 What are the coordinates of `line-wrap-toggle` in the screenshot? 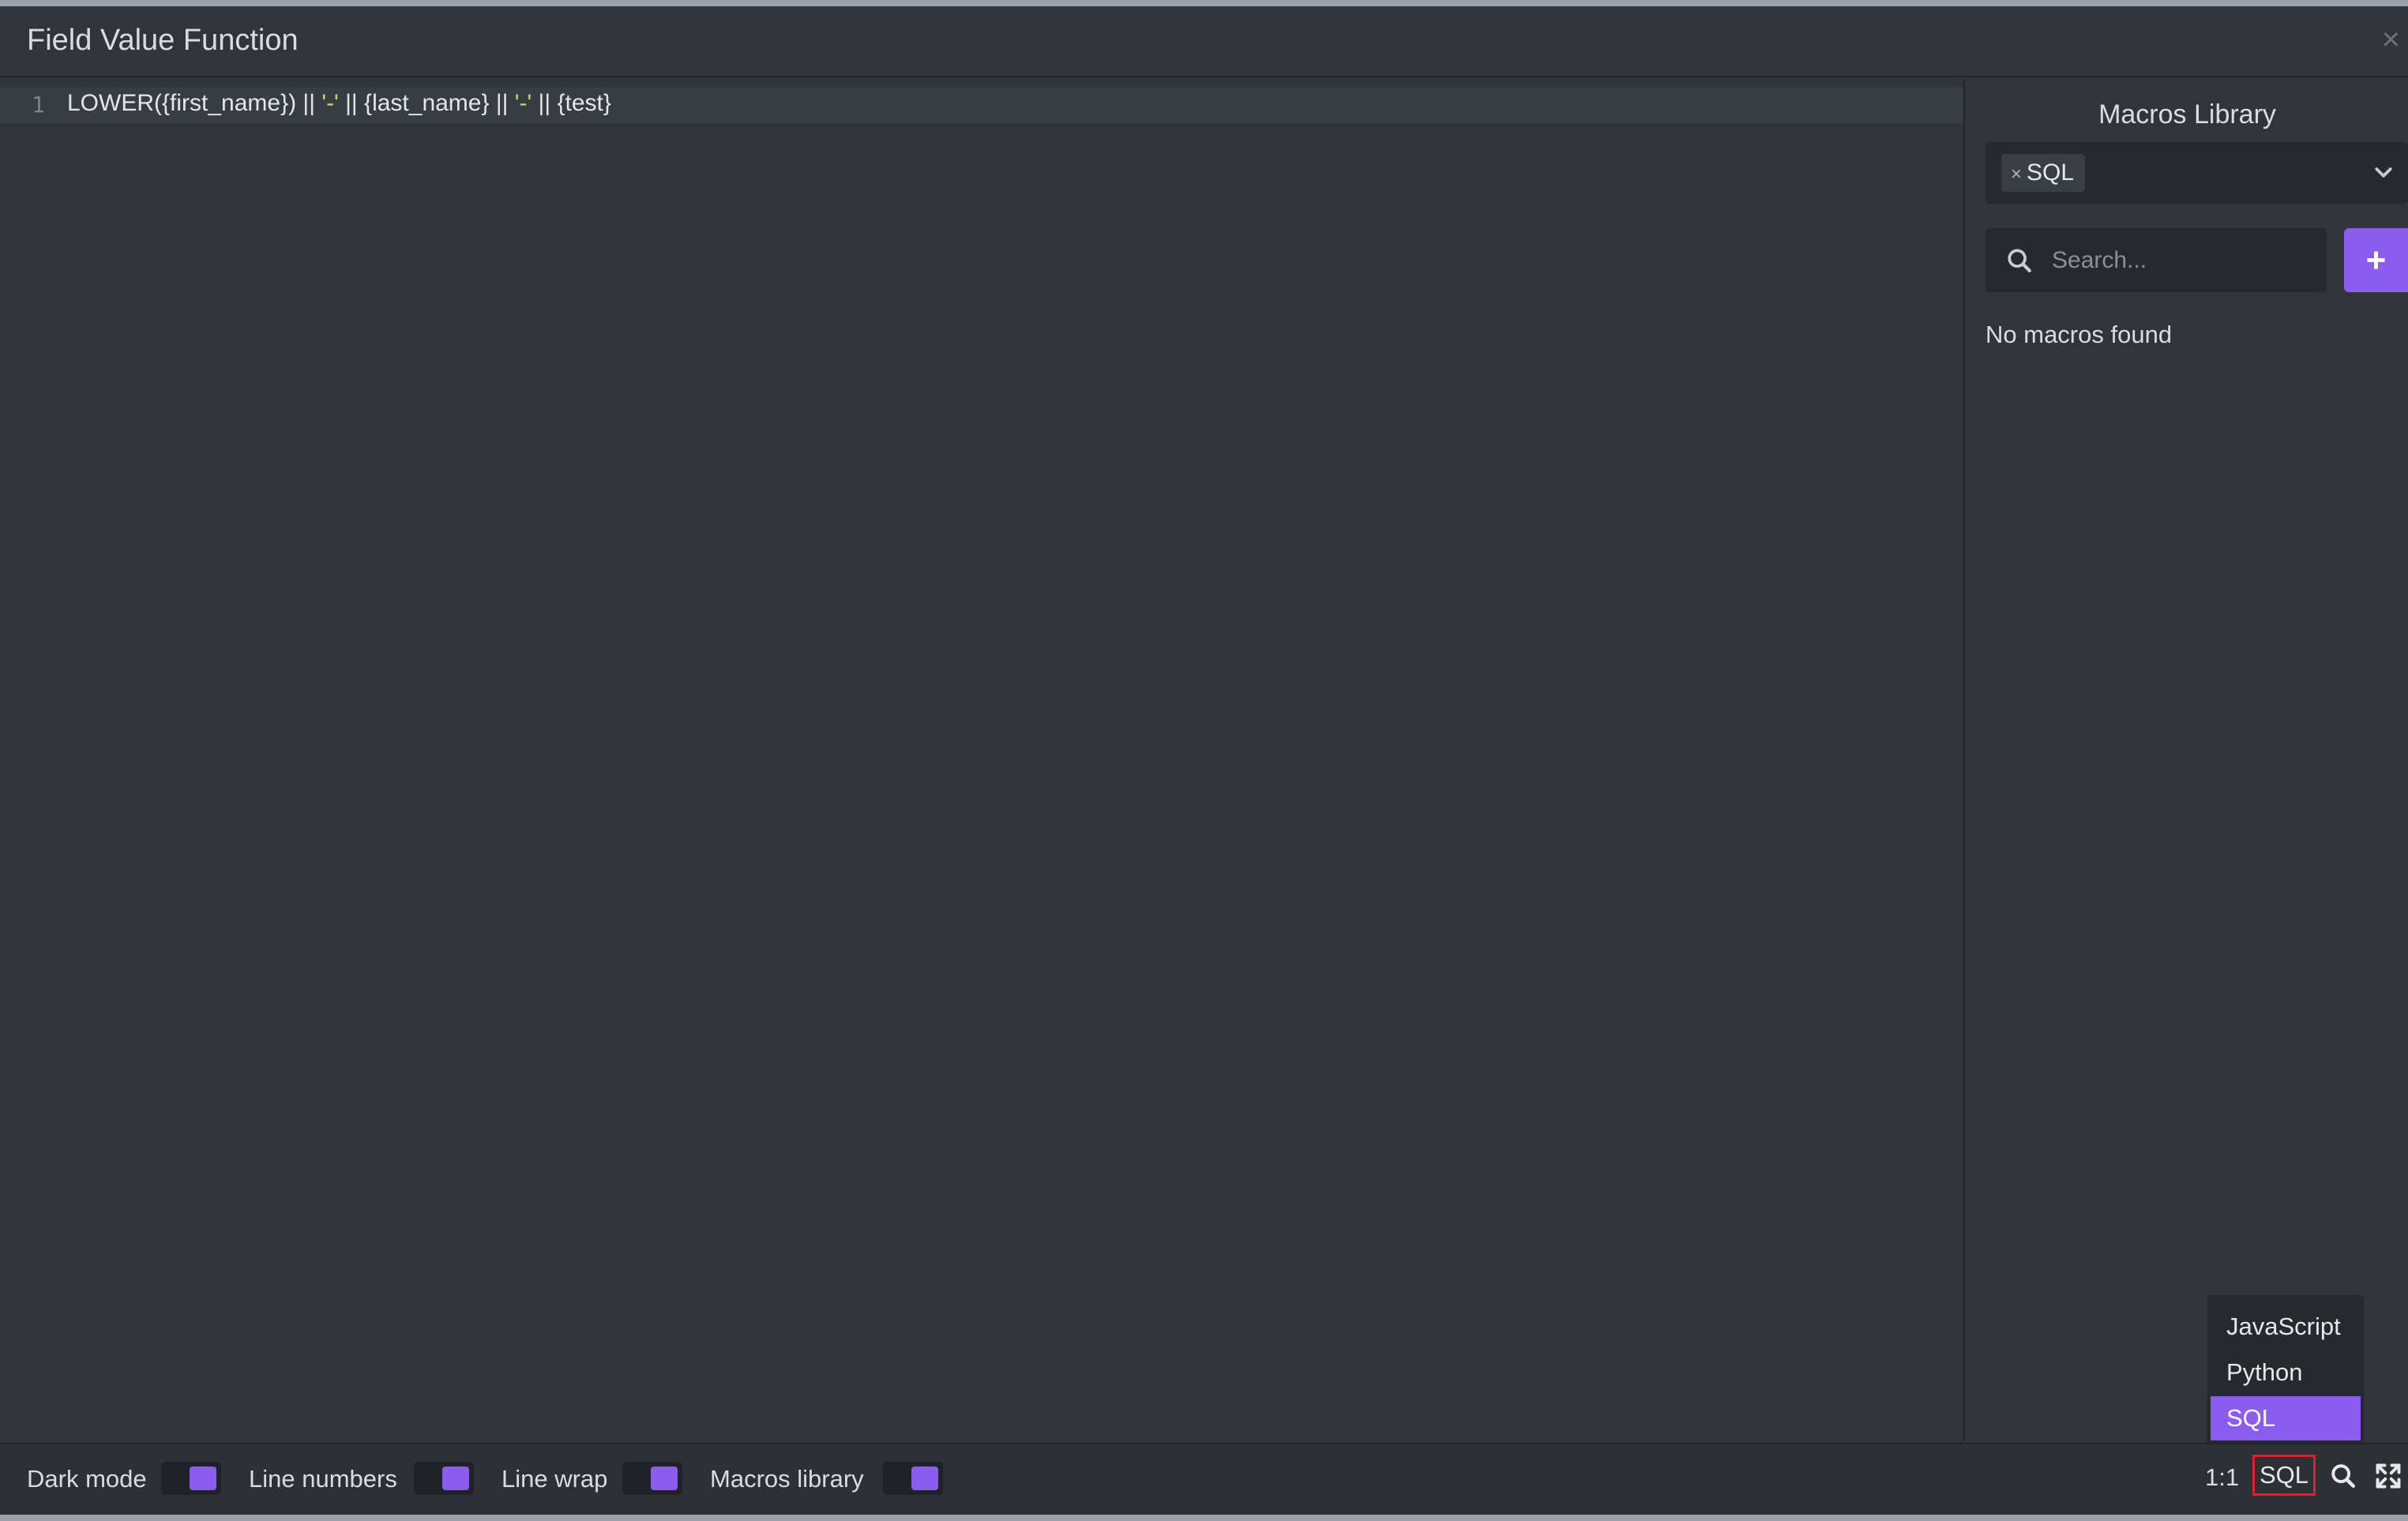 It's located at (652, 1478).